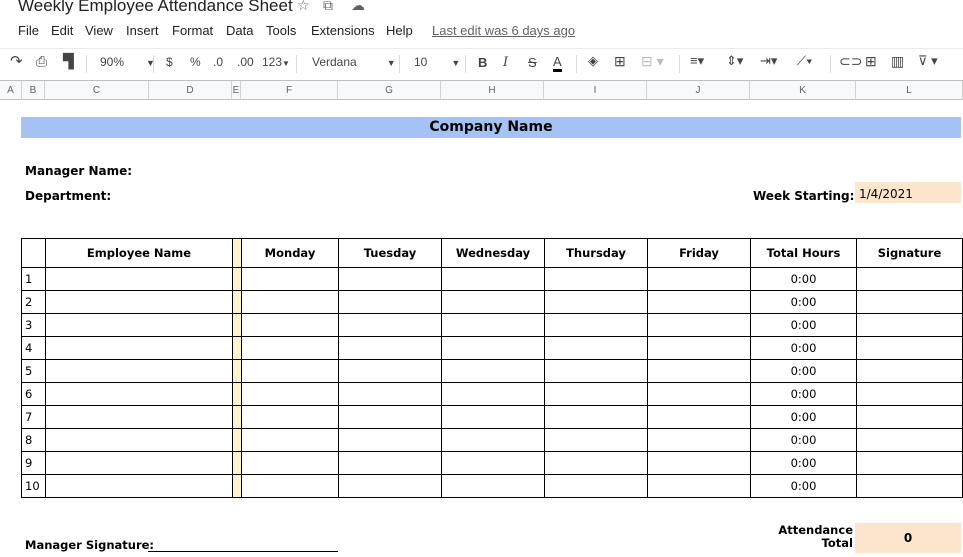 The image size is (963, 557). I want to click on star-icon: ☆, so click(303, 7).